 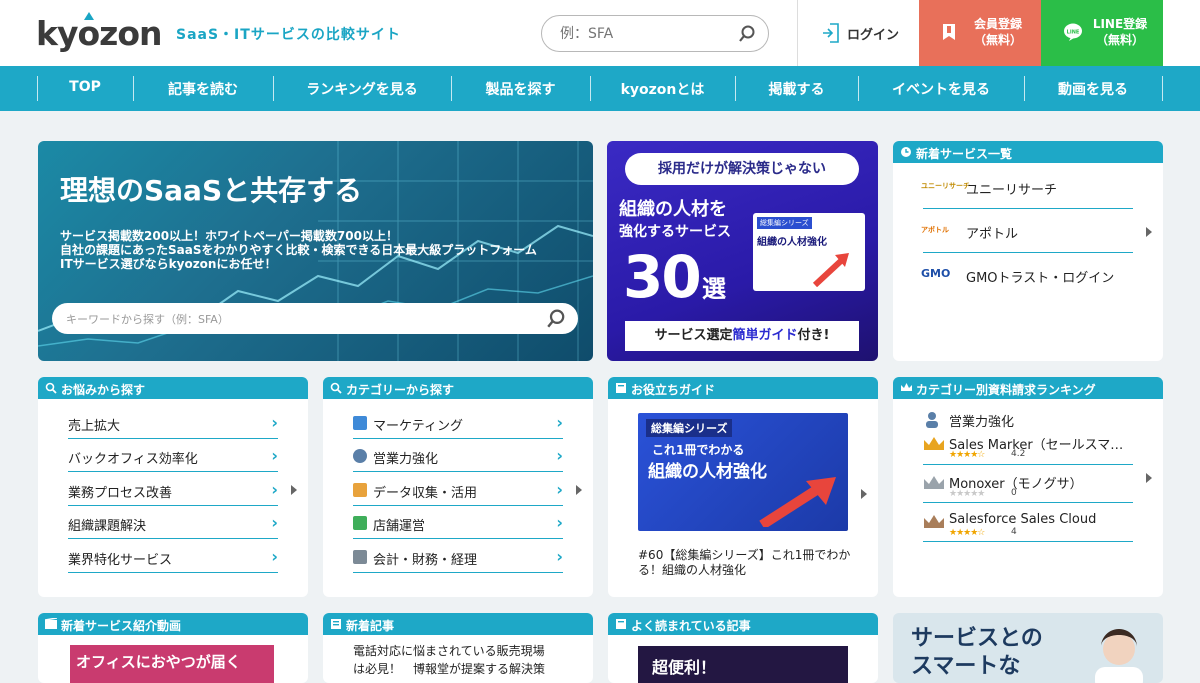 What do you see at coordinates (51, 623) in the screenshot?
I see `video-icon` at bounding box center [51, 623].